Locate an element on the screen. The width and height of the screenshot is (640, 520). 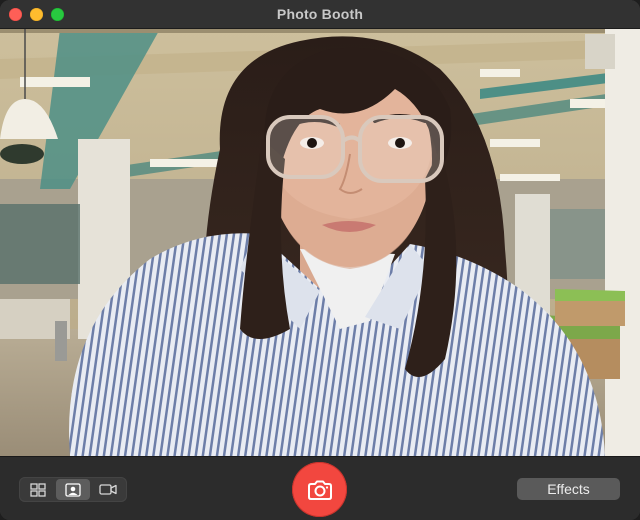
portrait-icon is located at coordinates (73, 489).